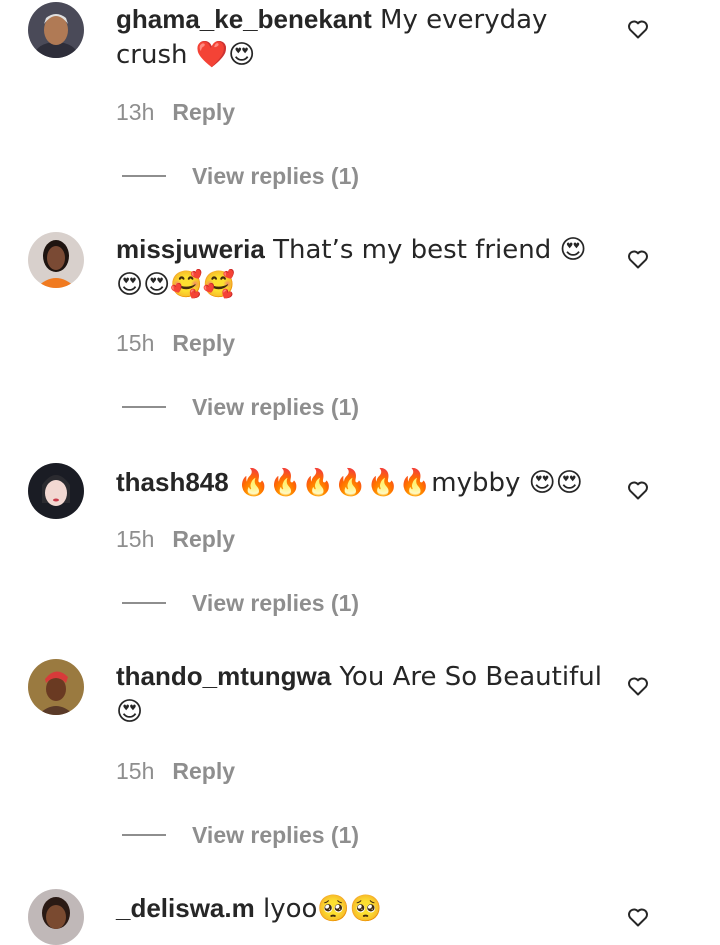 The image size is (720, 945). Describe the element at coordinates (172, 482) in the screenshot. I see `comment-username: thash848` at that location.